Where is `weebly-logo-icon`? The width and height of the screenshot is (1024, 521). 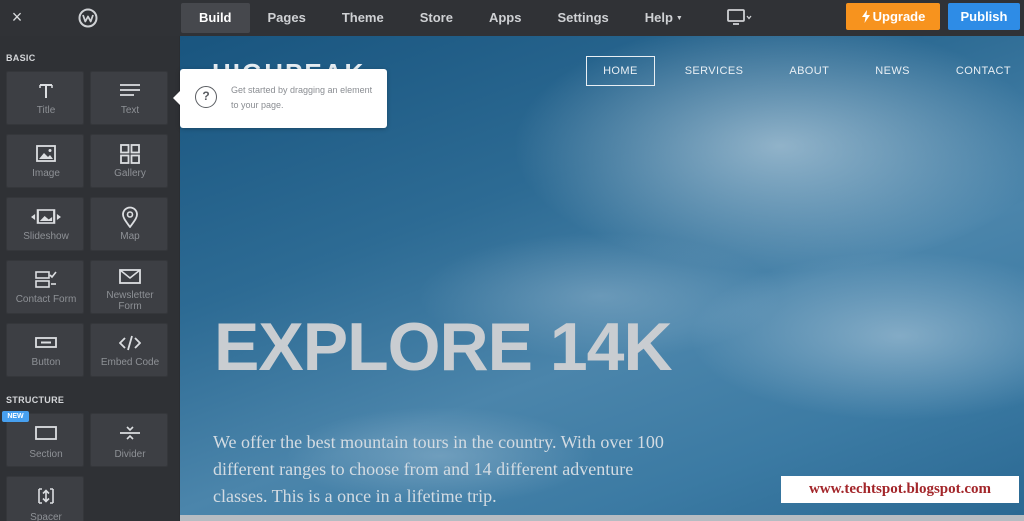
weebly-logo-icon is located at coordinates (88, 18).